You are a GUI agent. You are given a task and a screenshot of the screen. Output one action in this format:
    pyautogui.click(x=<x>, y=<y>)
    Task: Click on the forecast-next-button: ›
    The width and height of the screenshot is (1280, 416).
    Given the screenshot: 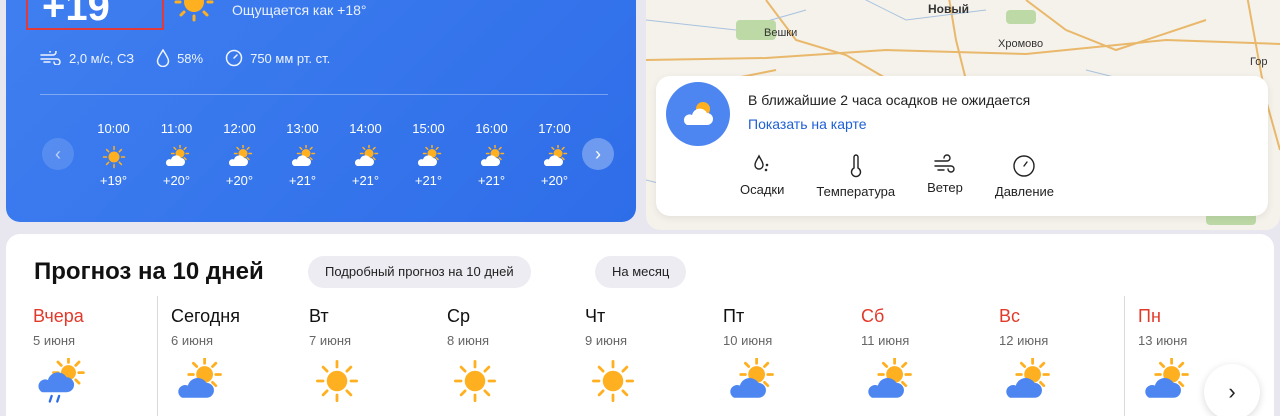 What is the action you would take?
    pyautogui.click(x=1232, y=390)
    